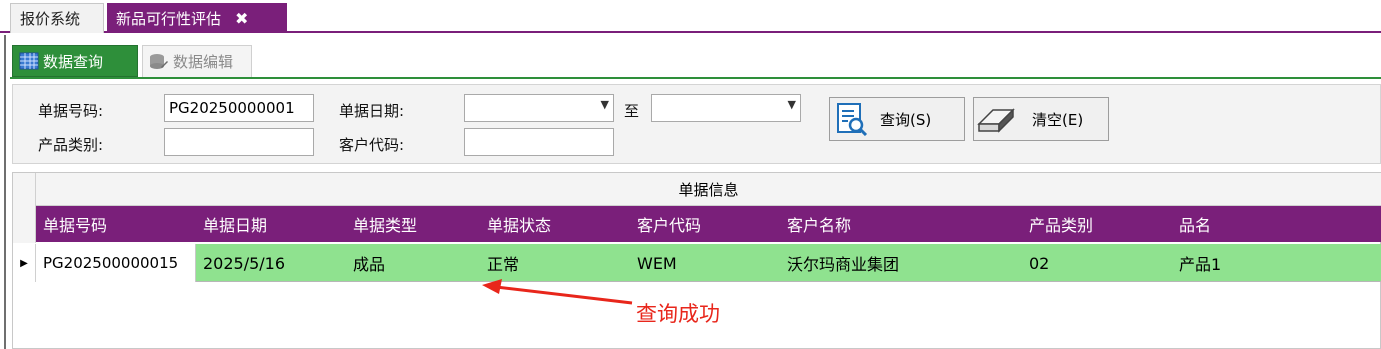  What do you see at coordinates (413, 263) in the screenshot?
I see `cell-doc-type: 成品` at bounding box center [413, 263].